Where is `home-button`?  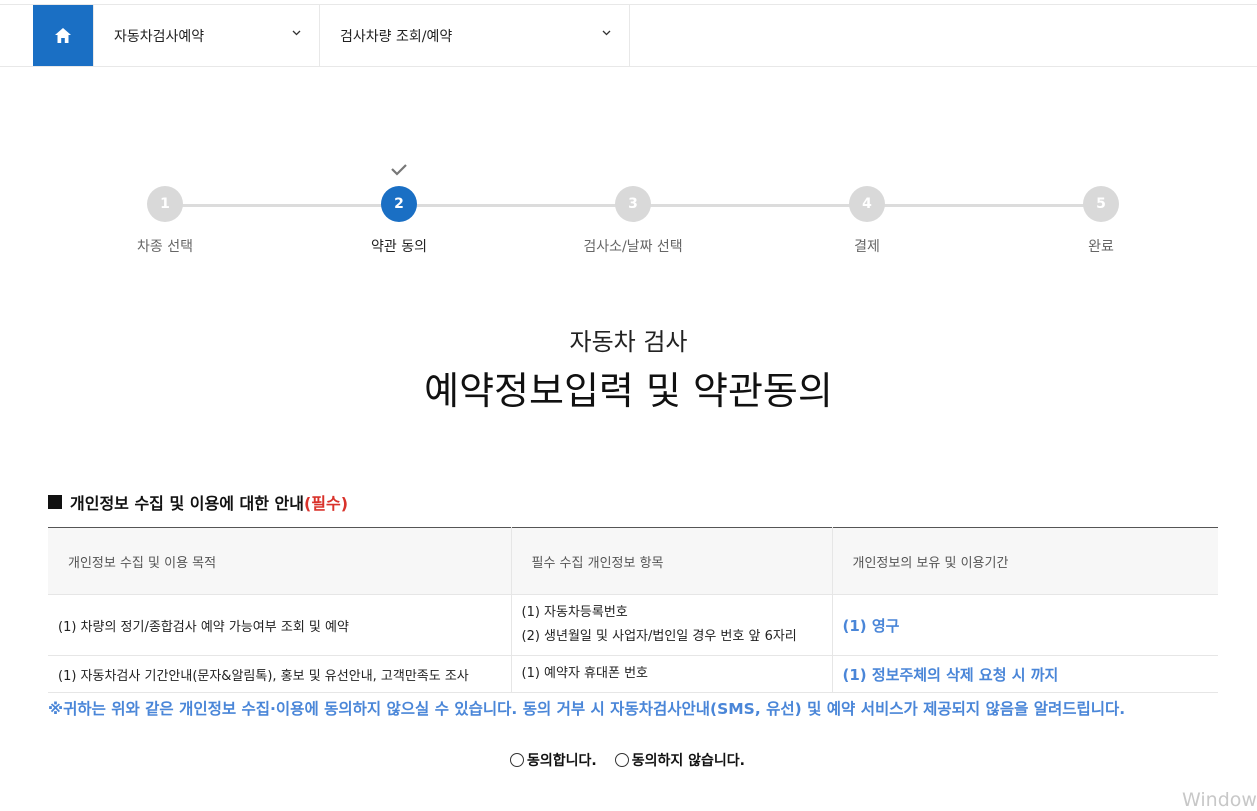
home-button is located at coordinates (63, 35).